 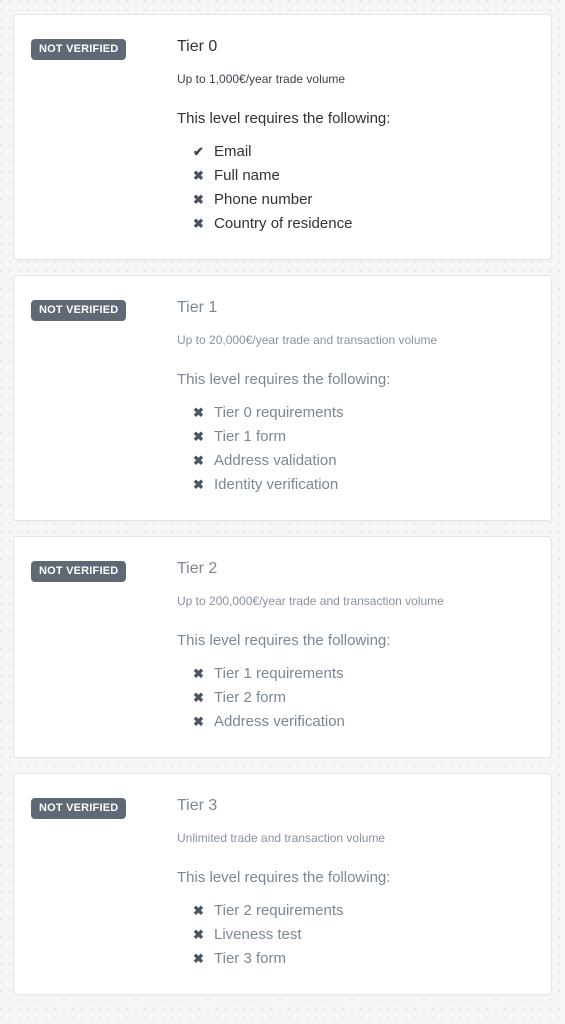 What do you see at coordinates (362, 721) in the screenshot?
I see `requirement-item: ✖ Address verification` at bounding box center [362, 721].